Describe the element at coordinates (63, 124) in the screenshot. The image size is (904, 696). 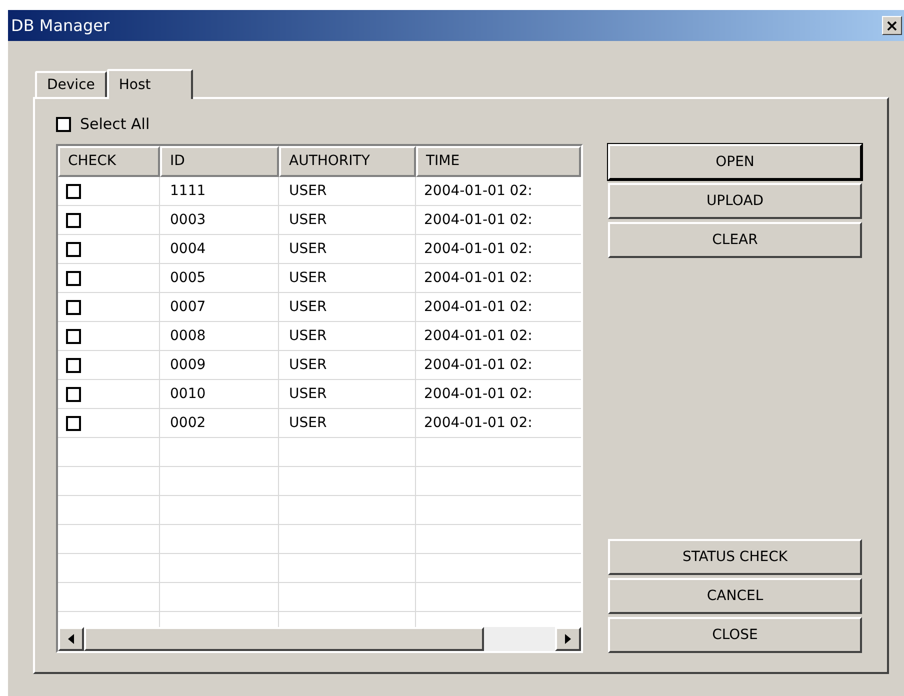
I see `select-all-checkbox` at that location.